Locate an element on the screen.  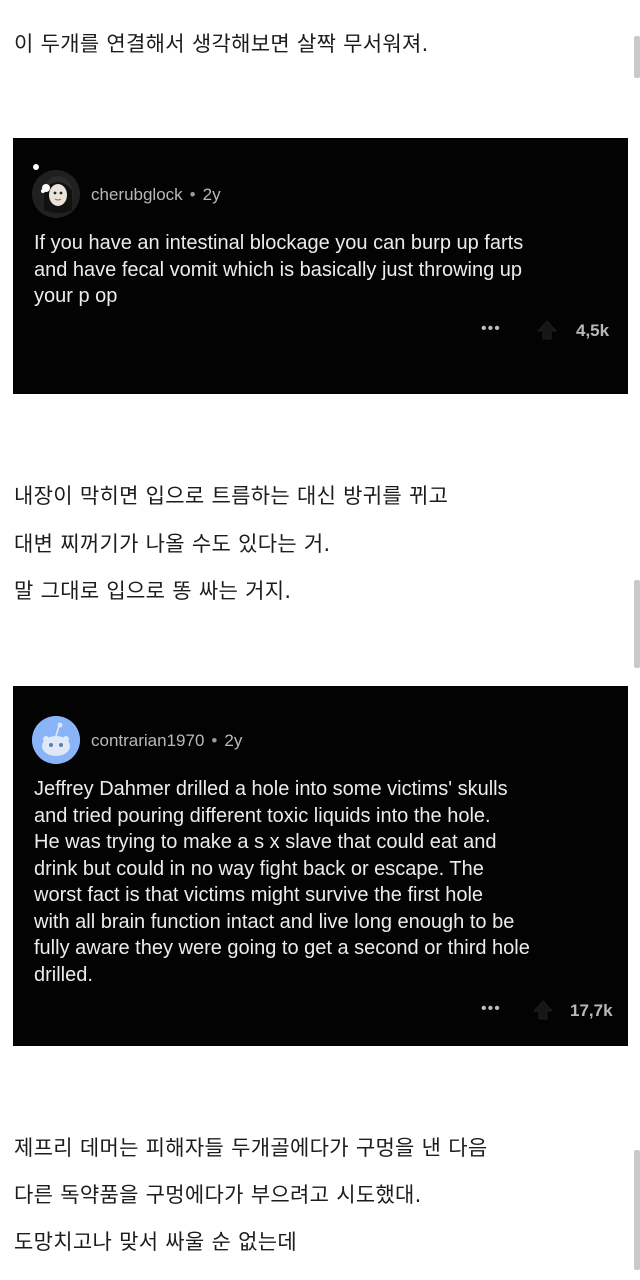
scrollbar is located at coordinates (636, 640).